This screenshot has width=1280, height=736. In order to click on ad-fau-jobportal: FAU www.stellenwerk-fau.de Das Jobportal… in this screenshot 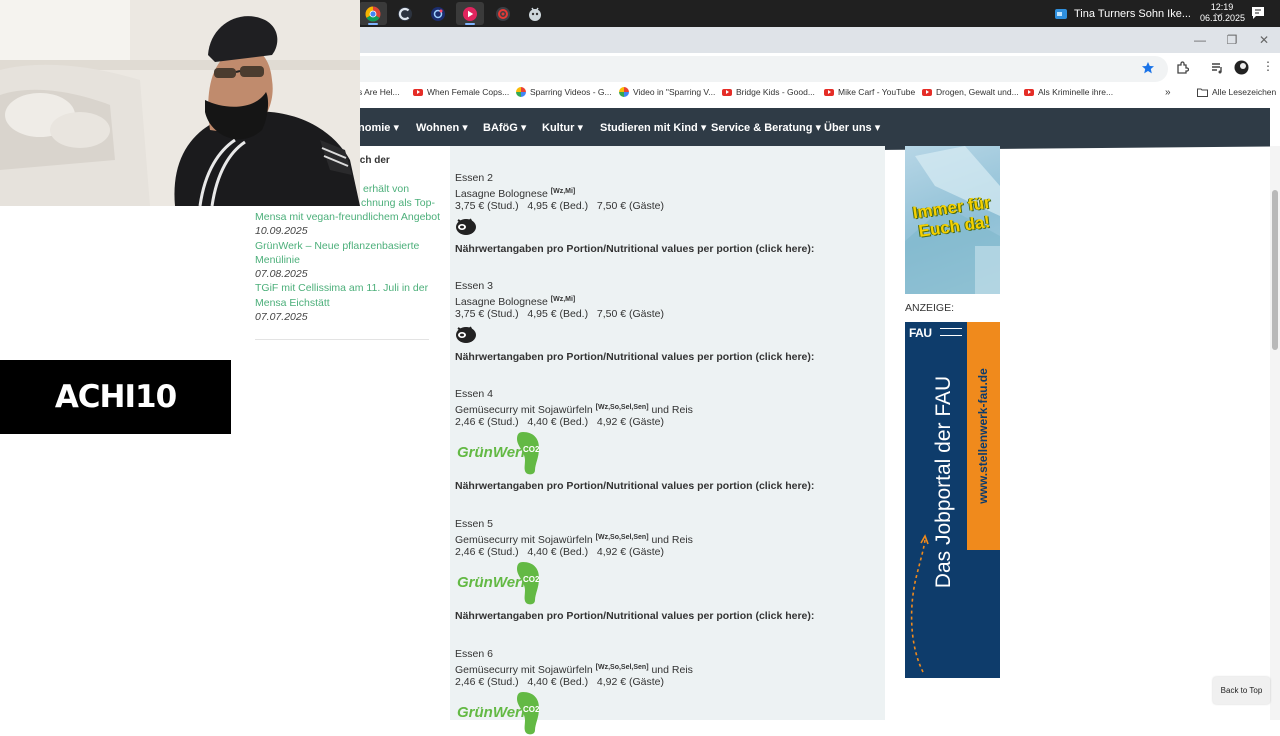, I will do `click(952, 500)`.